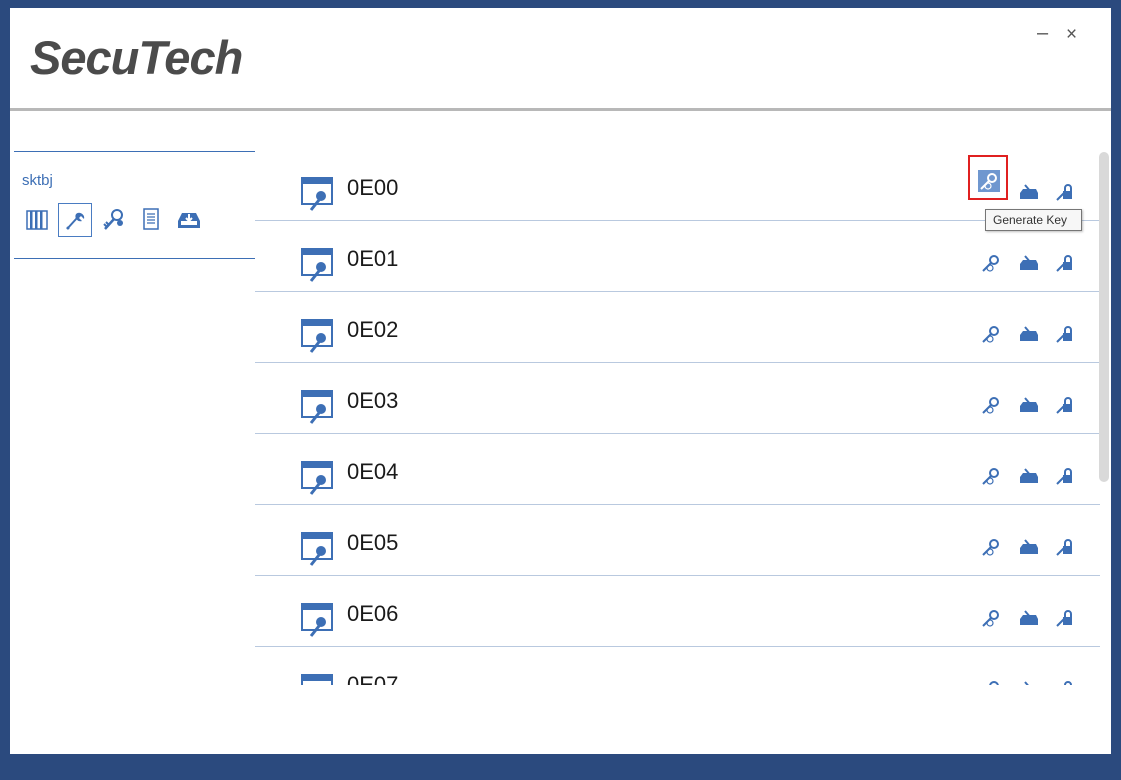  What do you see at coordinates (1104, 317) in the screenshot?
I see `scrollbar-thumb` at bounding box center [1104, 317].